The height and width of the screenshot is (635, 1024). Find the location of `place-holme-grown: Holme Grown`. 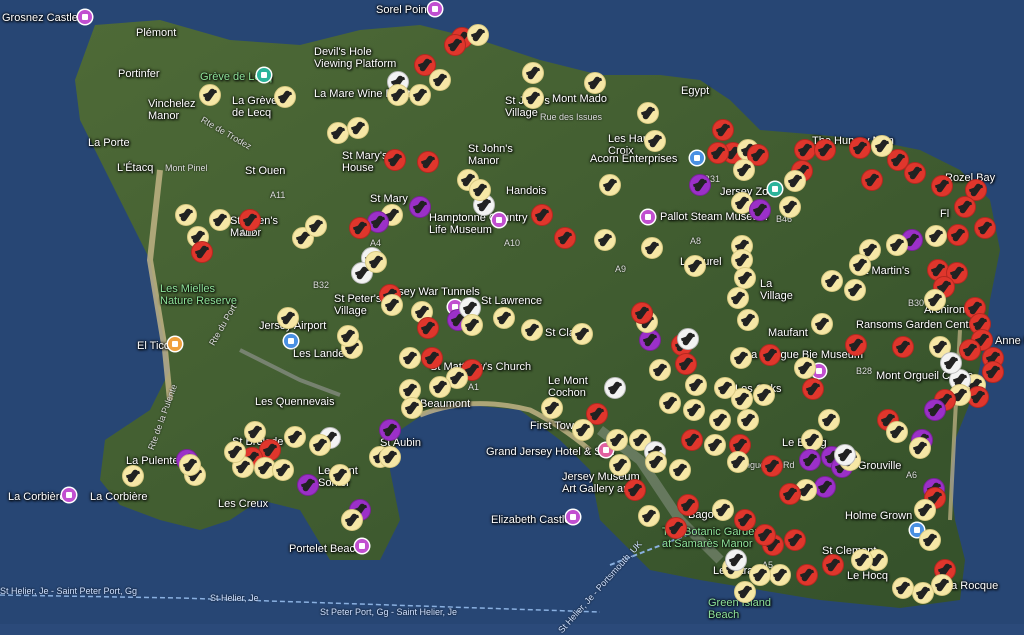

place-holme-grown: Holme Grown is located at coordinates (878, 516).